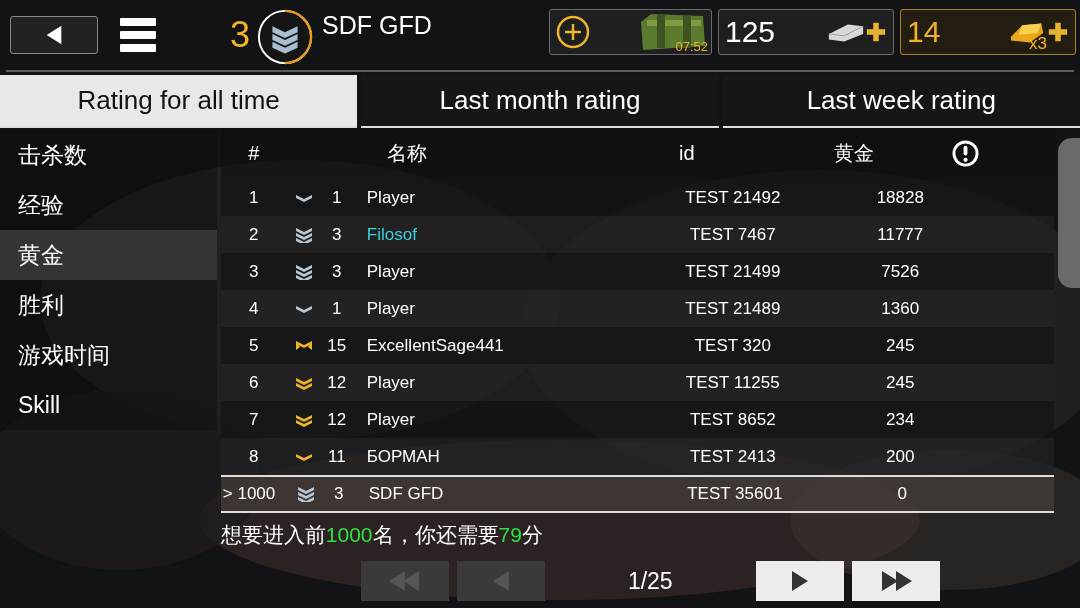 This screenshot has width=1080, height=608. Describe the element at coordinates (382, 535) in the screenshot. I see `rank-goal-message: 想要进入前1000名，你还需要79分` at that location.